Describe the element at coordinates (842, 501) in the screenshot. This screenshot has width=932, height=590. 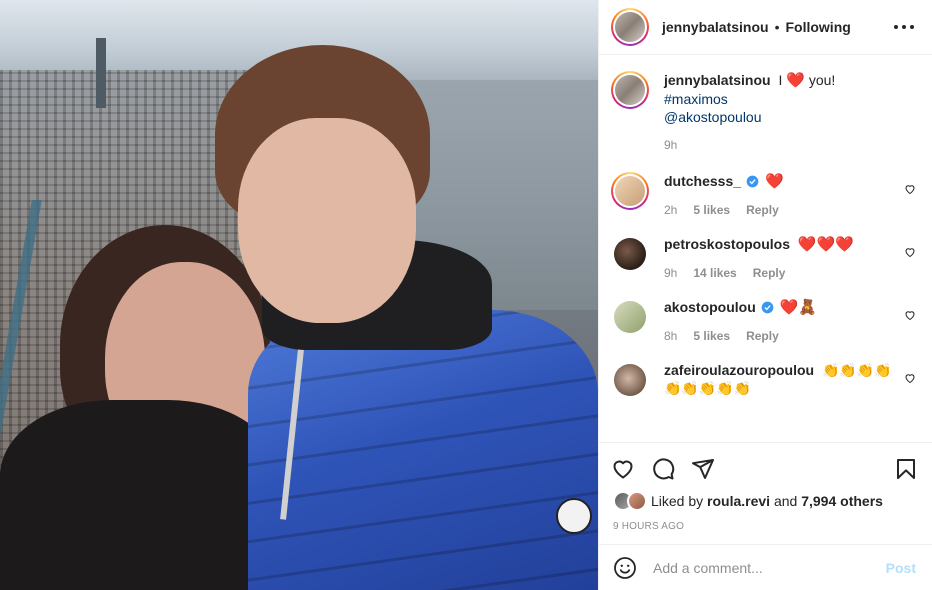
I see `liked-by-others: 7,994 others` at that location.